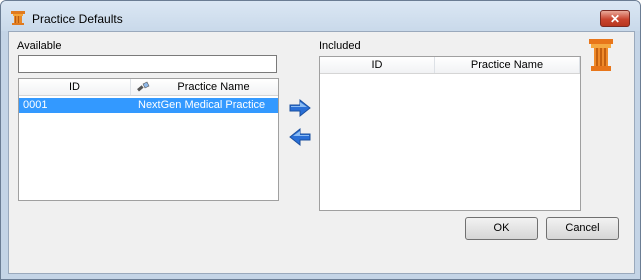  What do you see at coordinates (501, 228) in the screenshot?
I see `ok-button: OK` at bounding box center [501, 228].